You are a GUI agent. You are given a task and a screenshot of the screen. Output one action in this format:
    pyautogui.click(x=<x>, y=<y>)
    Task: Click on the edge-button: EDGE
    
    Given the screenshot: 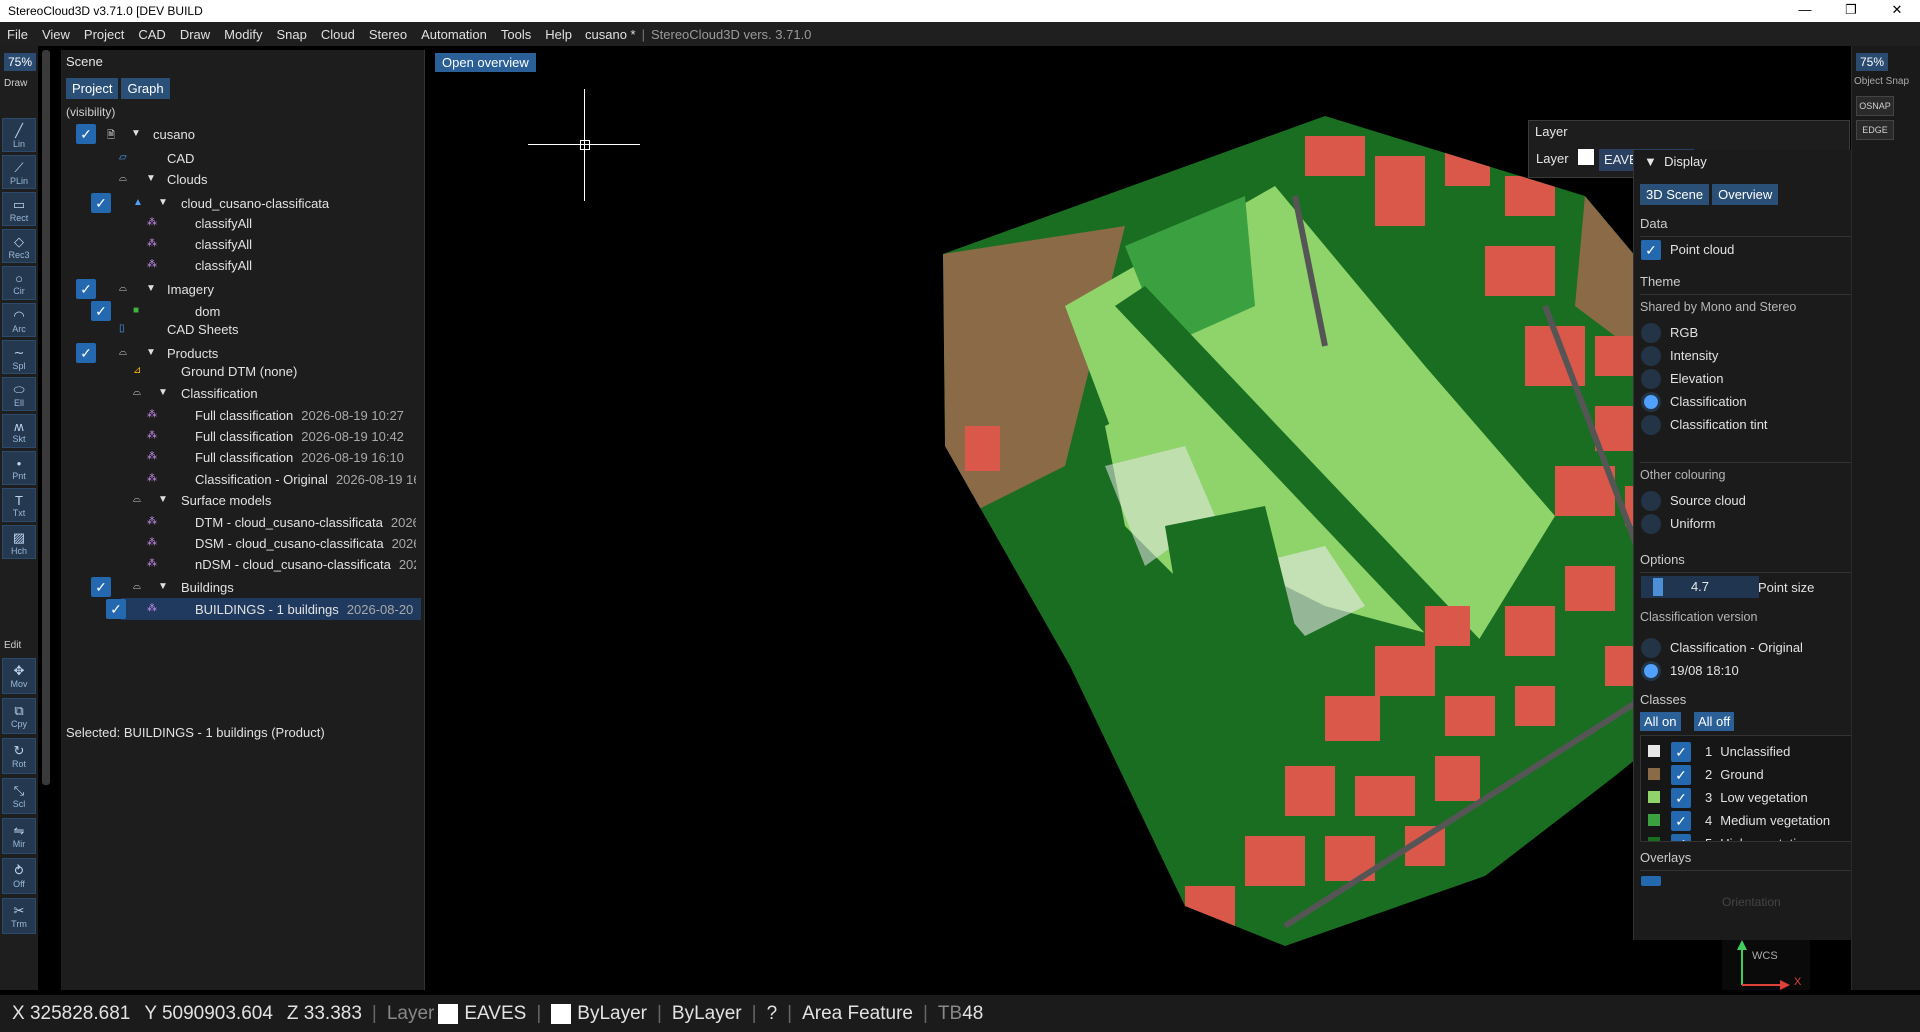 What is the action you would take?
    pyautogui.click(x=1875, y=130)
    